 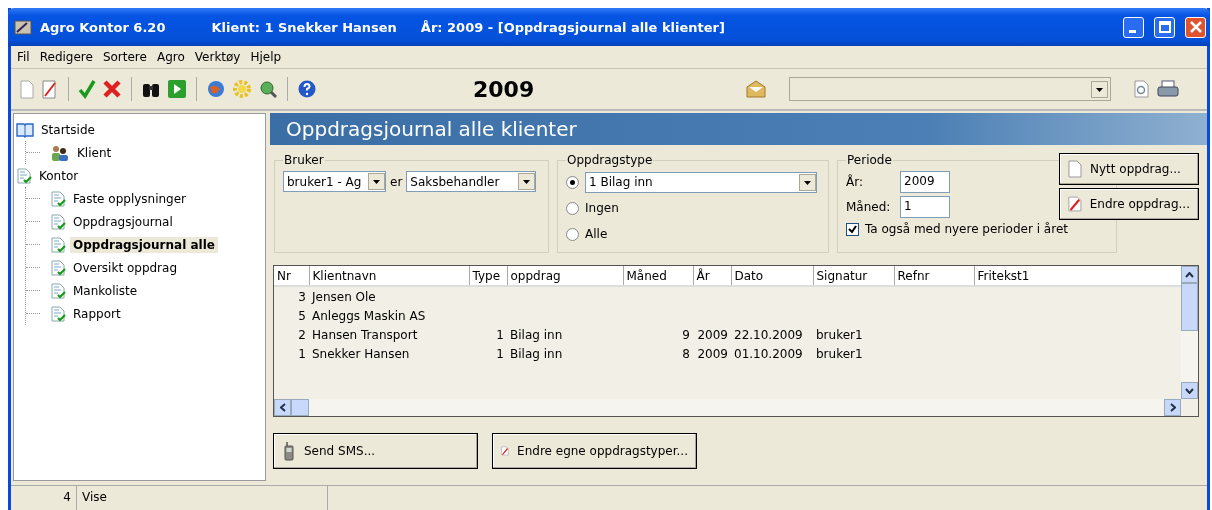 What do you see at coordinates (934, 276) in the screenshot?
I see `column-header: Refnr` at bounding box center [934, 276].